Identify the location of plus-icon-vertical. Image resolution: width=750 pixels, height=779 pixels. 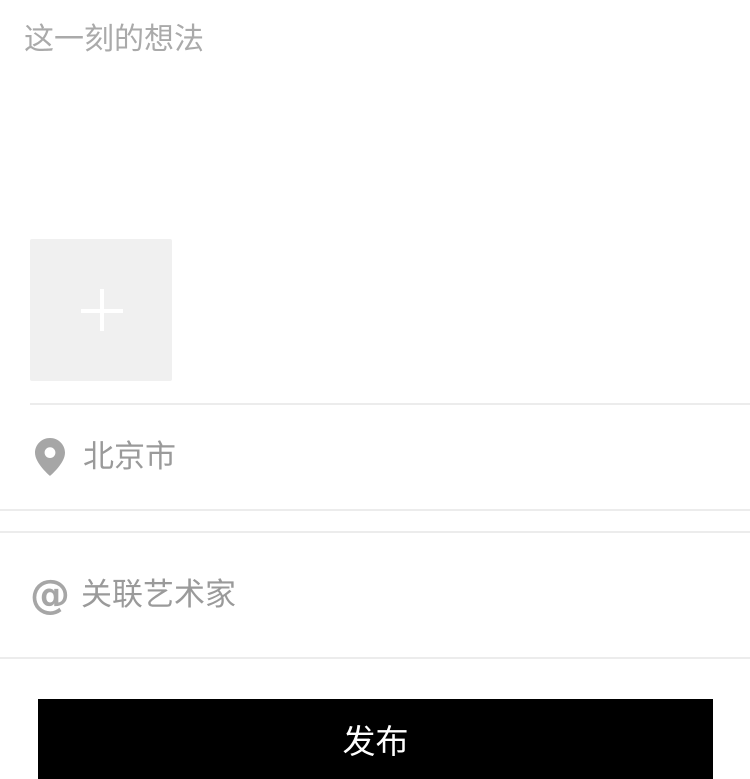
(102, 310).